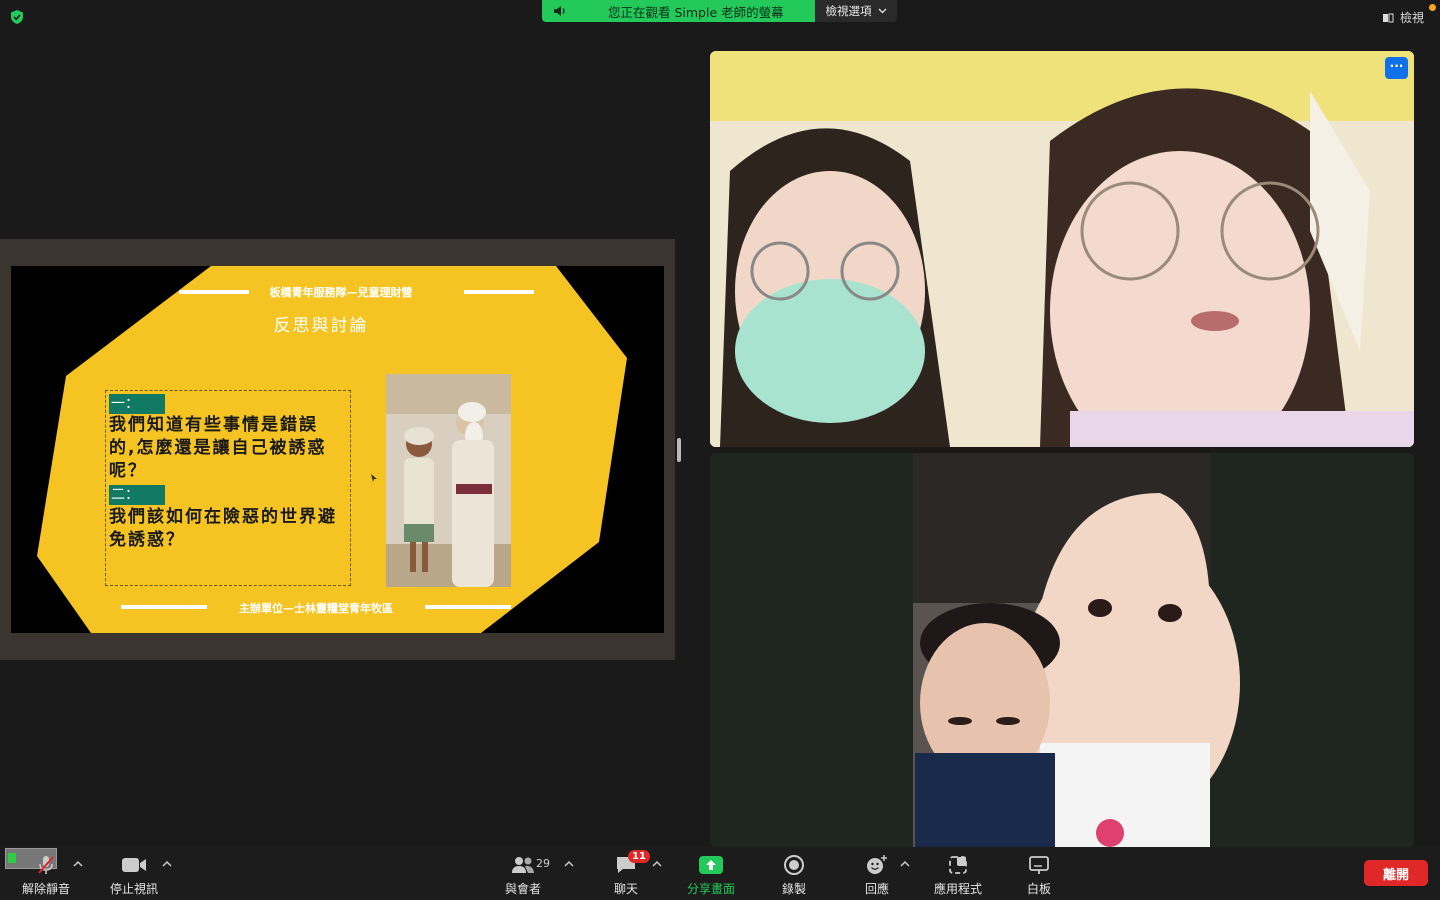 This screenshot has width=1440, height=900. What do you see at coordinates (321, 326) in the screenshot?
I see `slide-title: 反思與討論` at bounding box center [321, 326].